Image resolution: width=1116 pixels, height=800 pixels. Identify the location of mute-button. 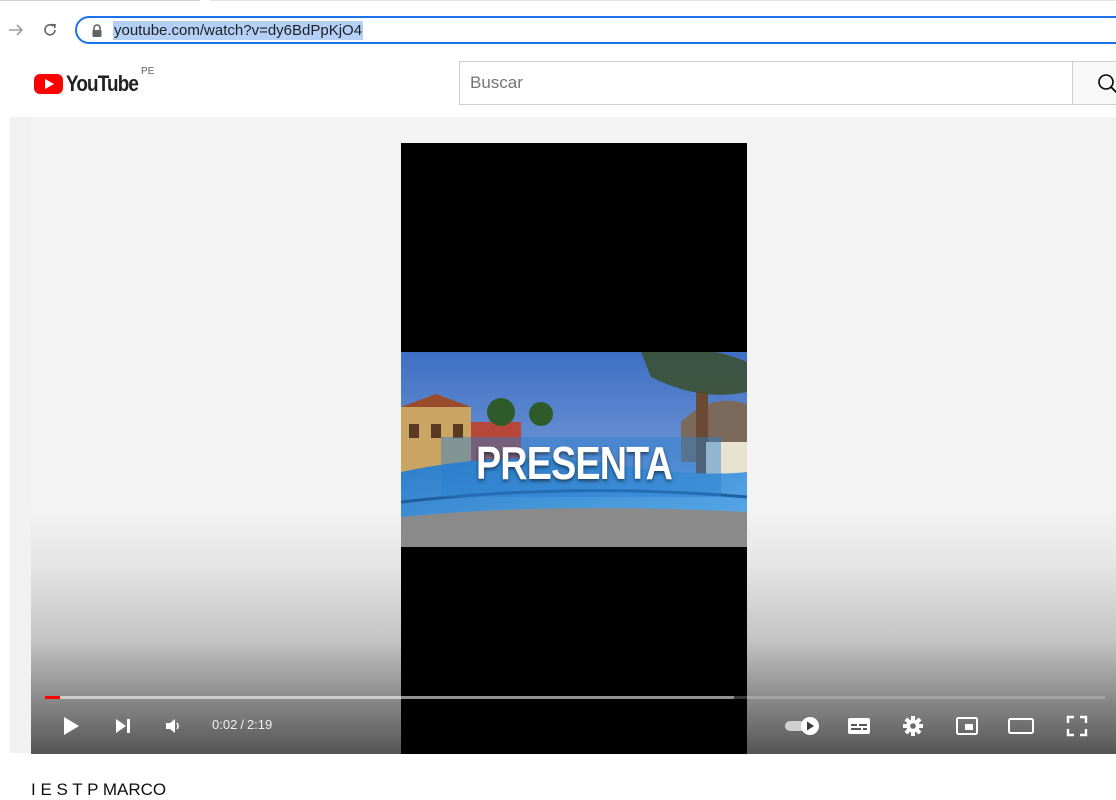
(173, 726).